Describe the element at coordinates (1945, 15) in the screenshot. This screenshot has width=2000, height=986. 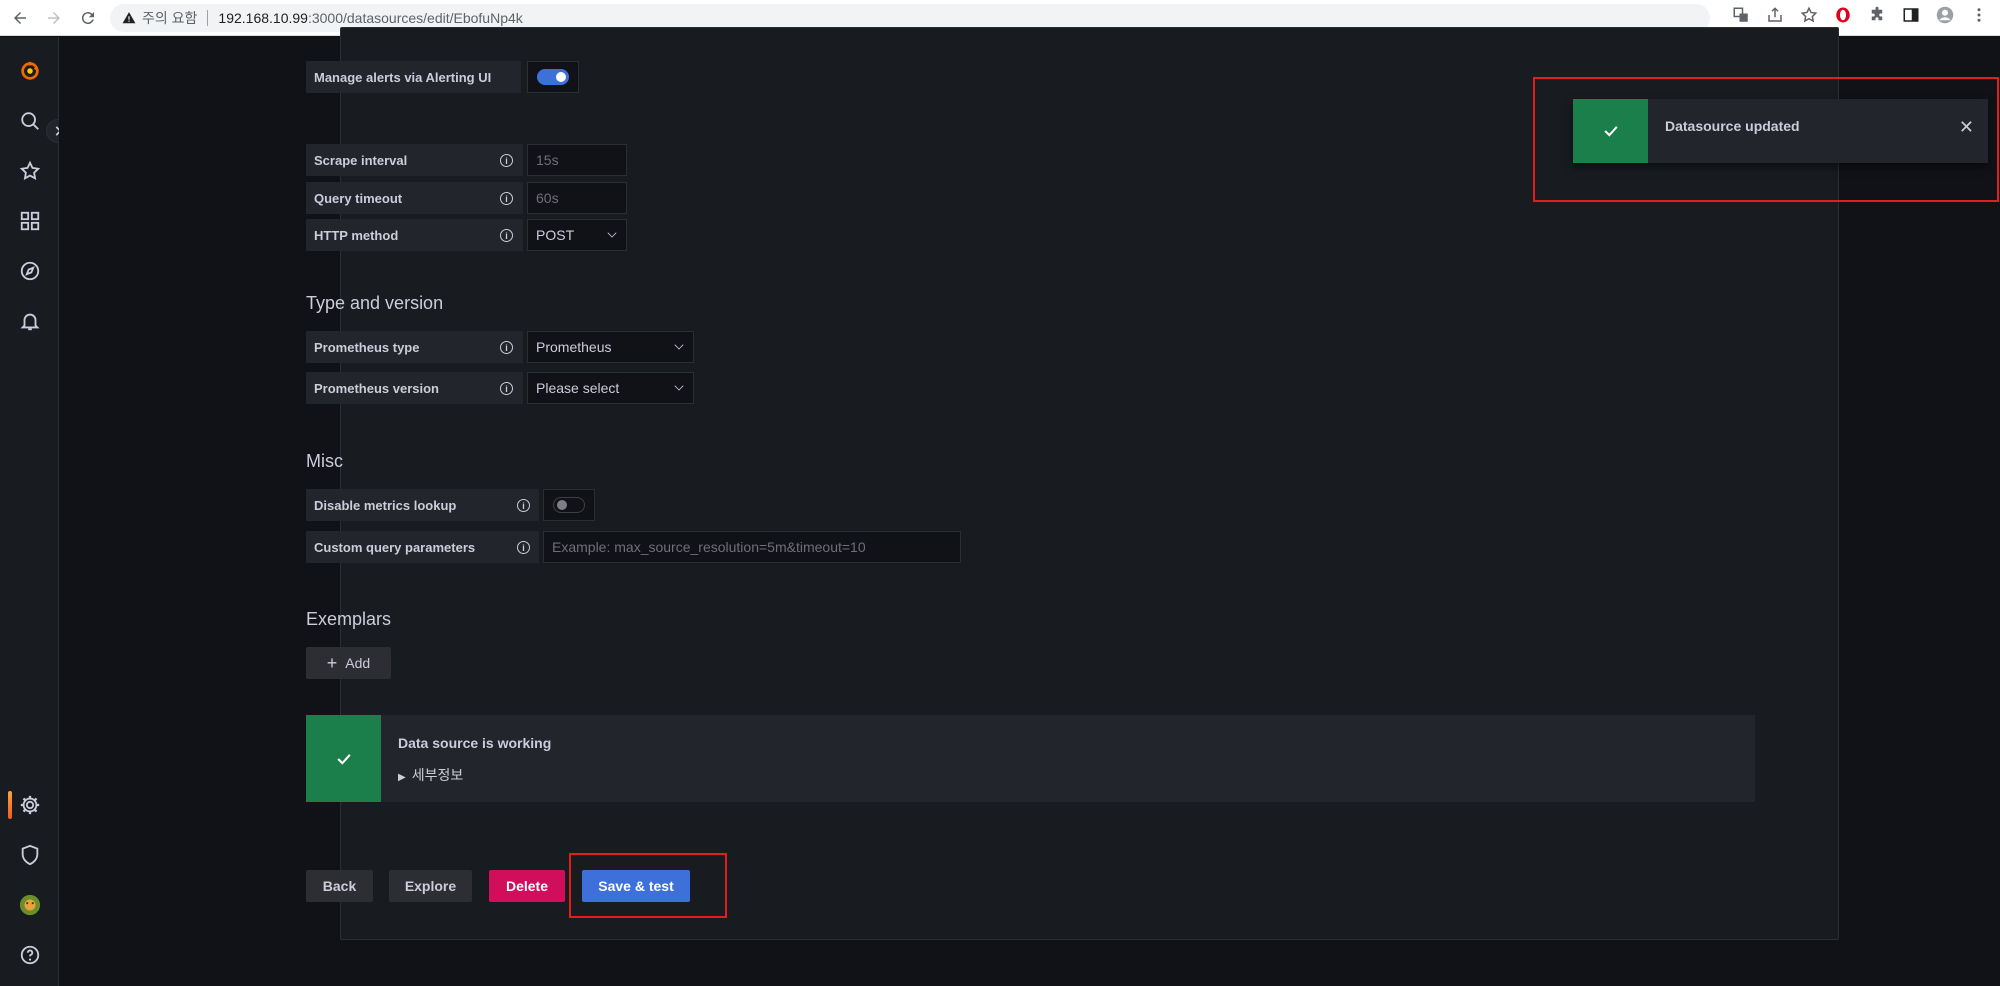
I see `profile-avatar-icon` at that location.